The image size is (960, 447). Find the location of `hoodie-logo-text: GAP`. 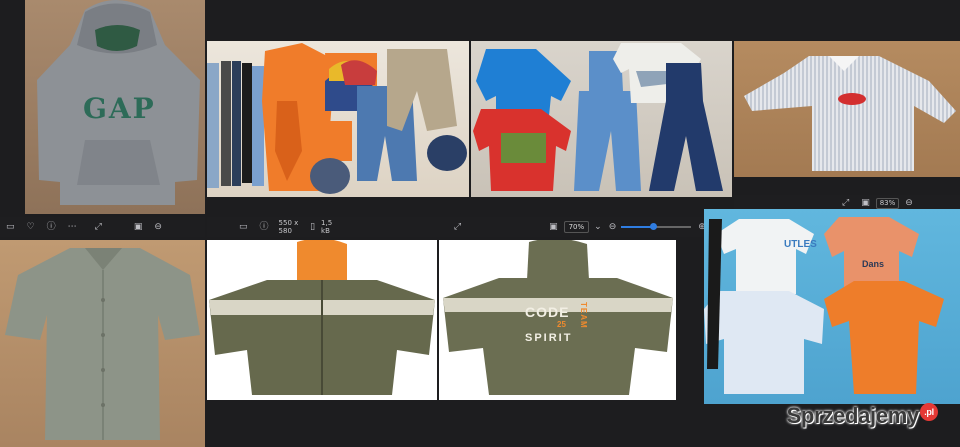

hoodie-logo-text: GAP is located at coordinates (119, 108).